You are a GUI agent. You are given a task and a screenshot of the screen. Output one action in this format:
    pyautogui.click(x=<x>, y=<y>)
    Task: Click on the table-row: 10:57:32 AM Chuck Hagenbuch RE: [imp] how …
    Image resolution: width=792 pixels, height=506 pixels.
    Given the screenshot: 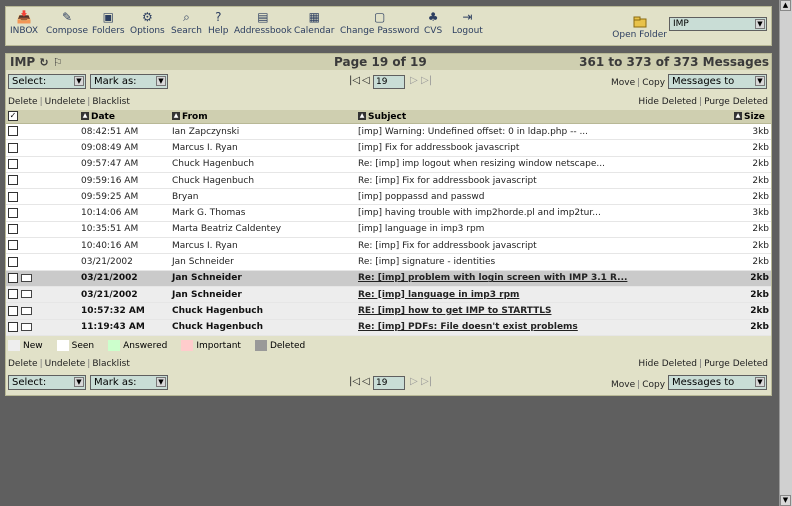 What is the action you would take?
    pyautogui.click(x=388, y=311)
    